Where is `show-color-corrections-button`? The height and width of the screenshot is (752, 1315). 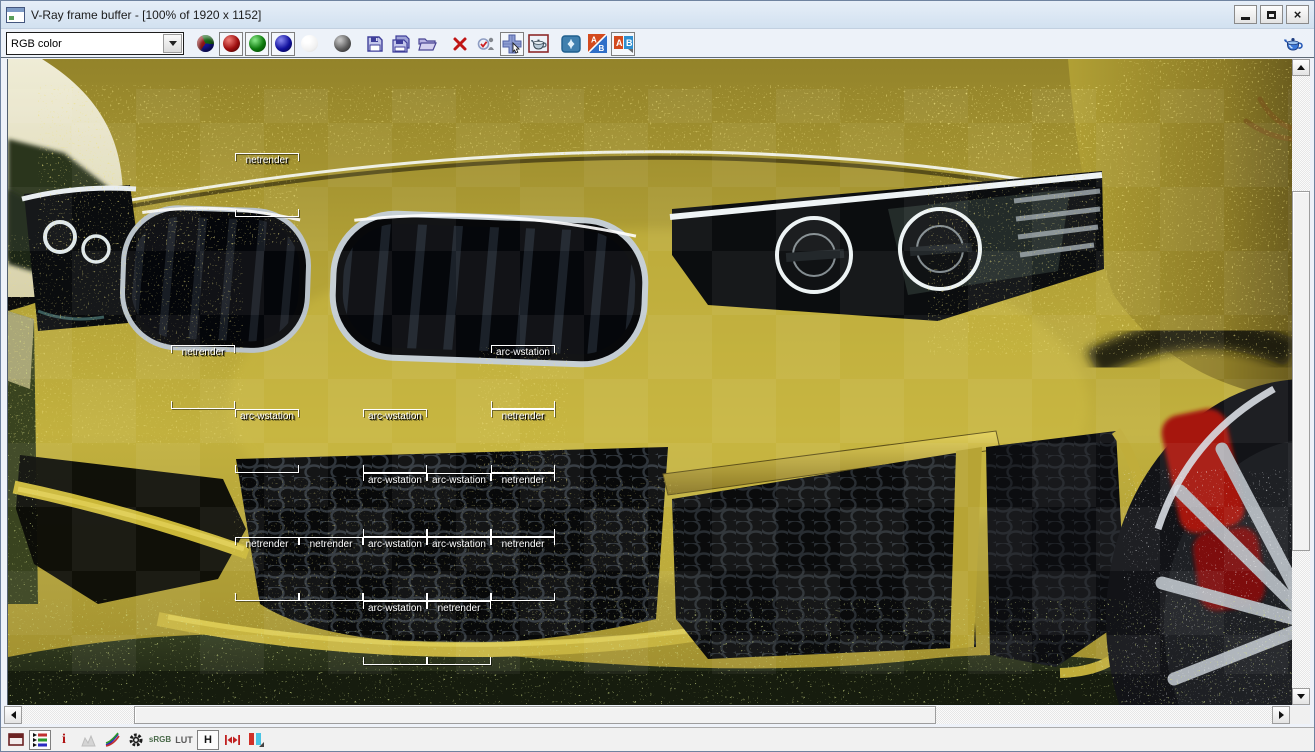
show-color-corrections-button is located at coordinates (40, 739).